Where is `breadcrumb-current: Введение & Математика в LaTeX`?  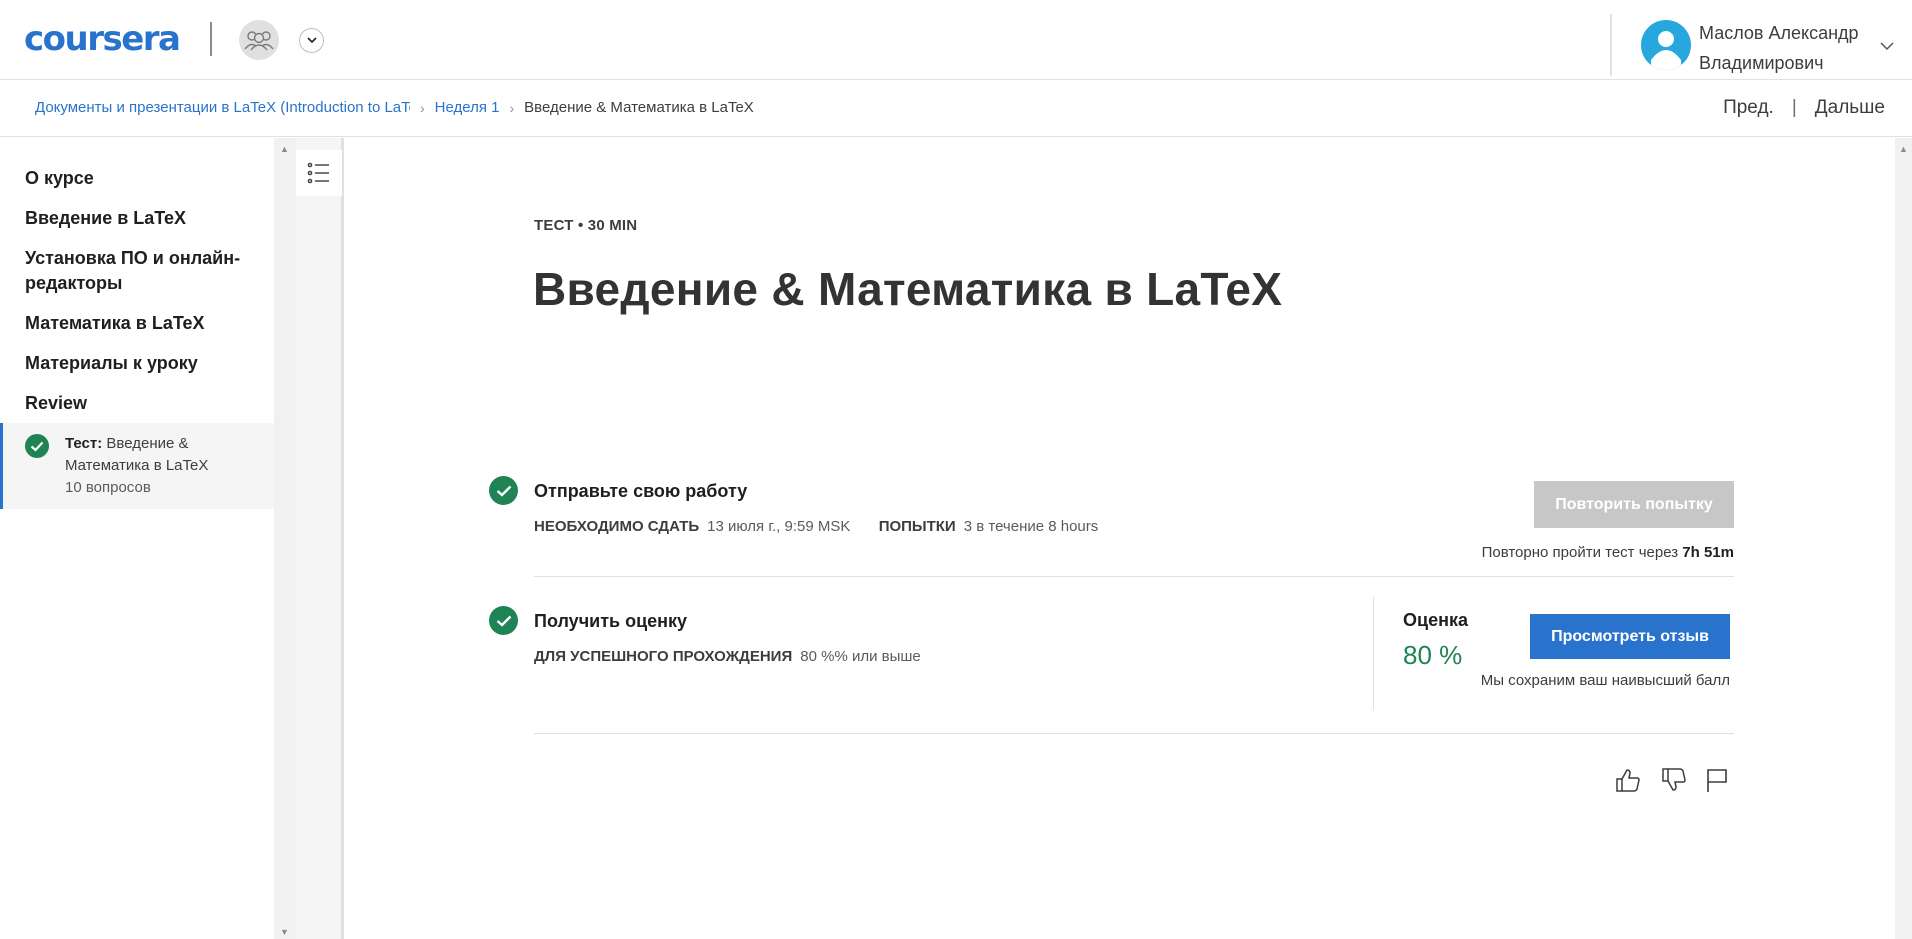 breadcrumb-current: Введение & Математика в LaTeX is located at coordinates (639, 107).